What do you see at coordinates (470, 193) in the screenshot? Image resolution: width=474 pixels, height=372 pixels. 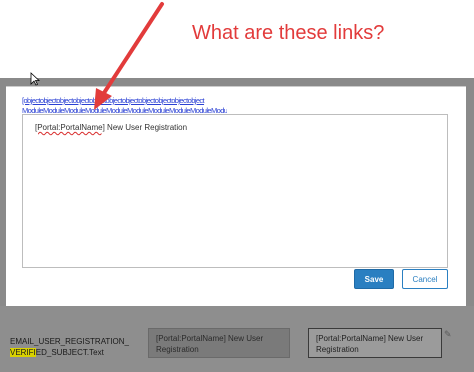 I see `modal-backdrop-right` at bounding box center [470, 193].